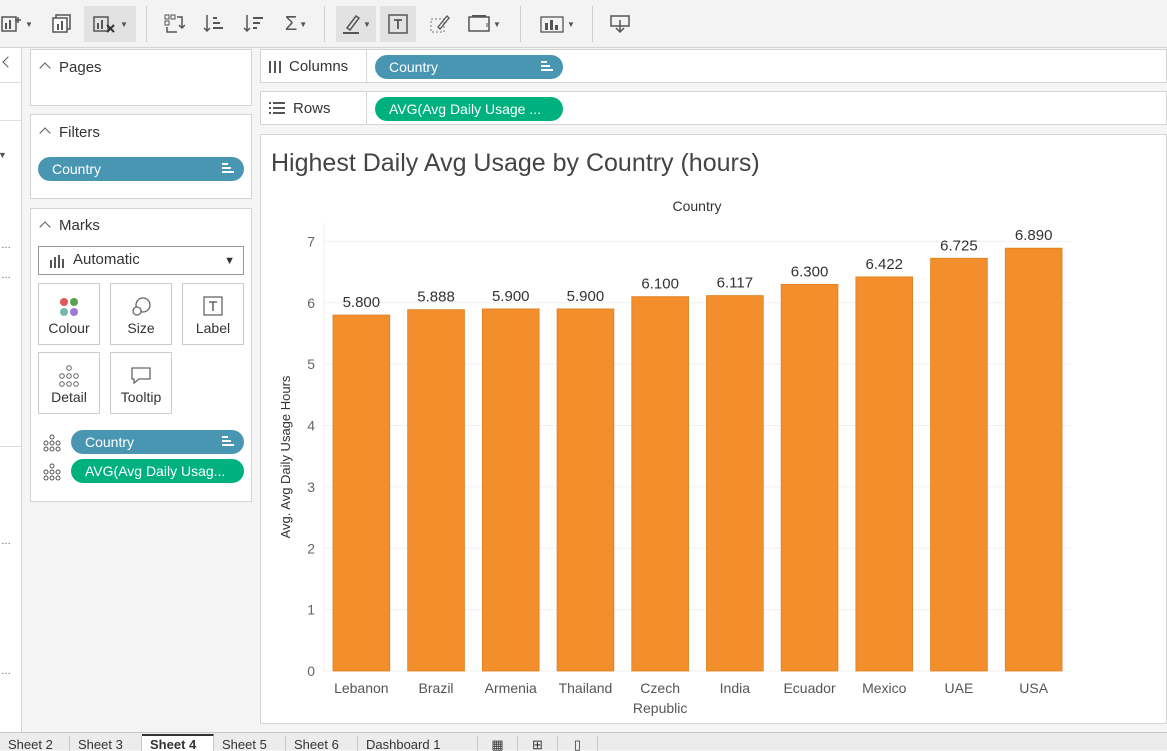 Image resolution: width=1167 pixels, height=751 pixels. Describe the element at coordinates (352, 24) in the screenshot. I see `highlighter-icon` at that location.